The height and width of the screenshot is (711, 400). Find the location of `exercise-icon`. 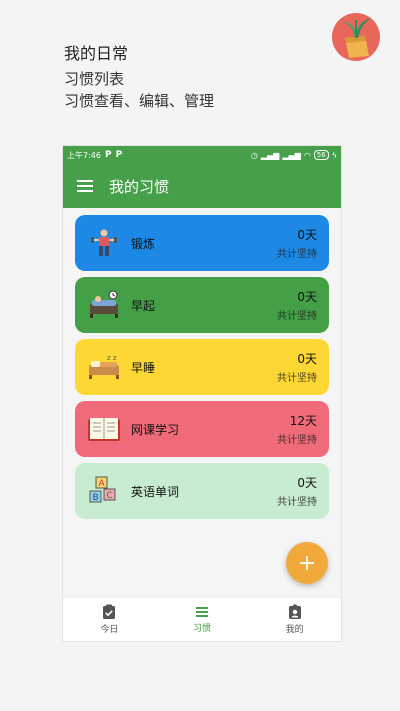

exercise-icon is located at coordinates (104, 243).